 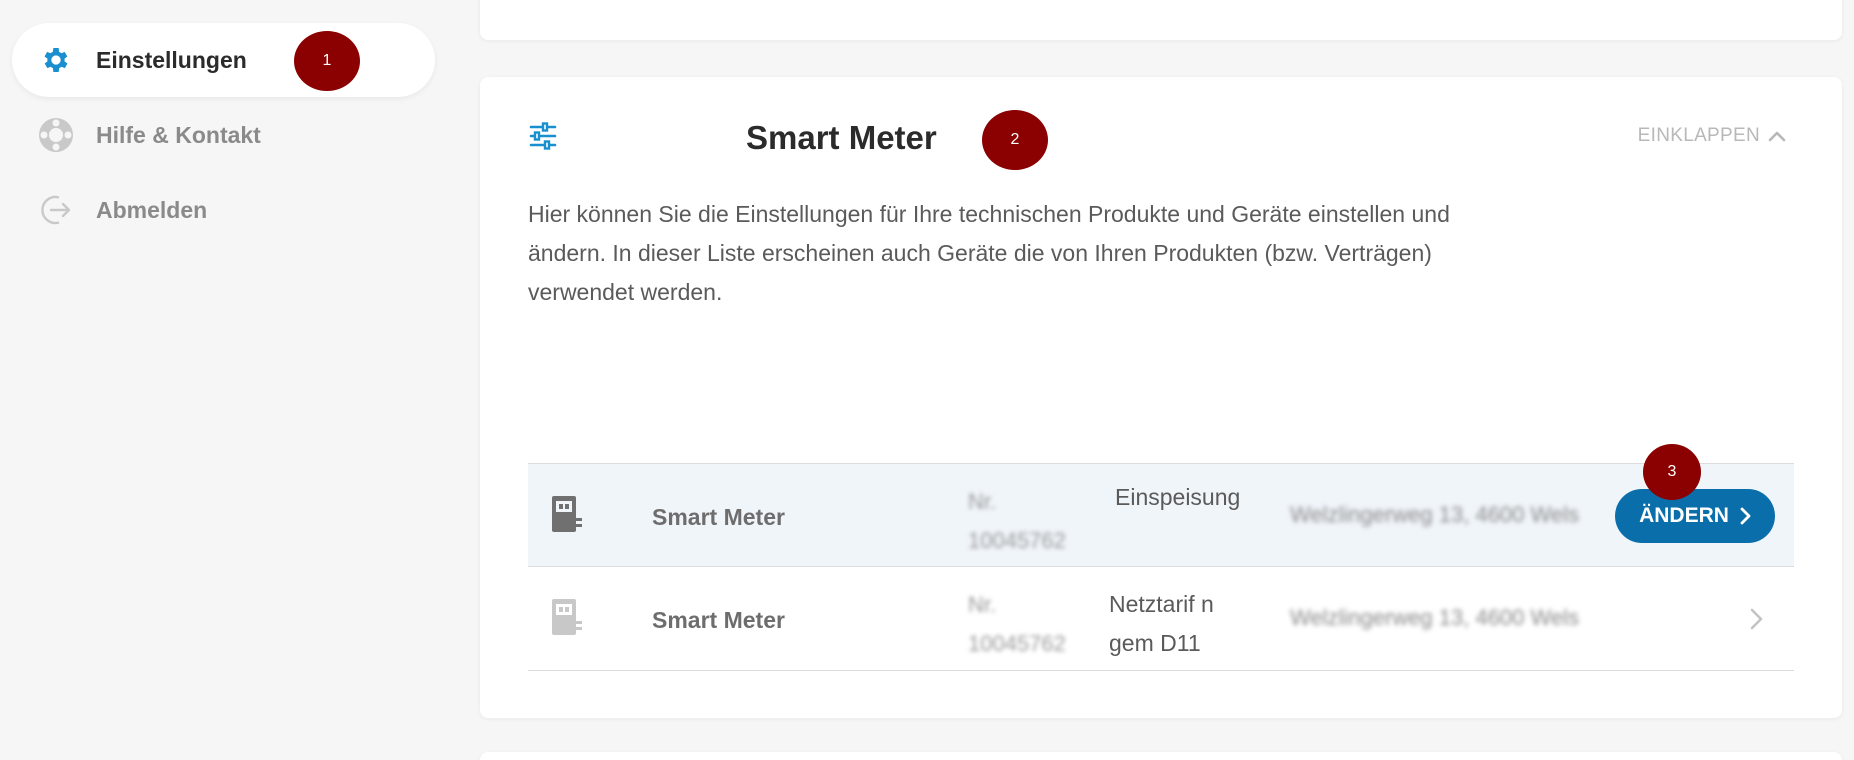 I want to click on settings-sliders-icon, so click(x=543, y=136).